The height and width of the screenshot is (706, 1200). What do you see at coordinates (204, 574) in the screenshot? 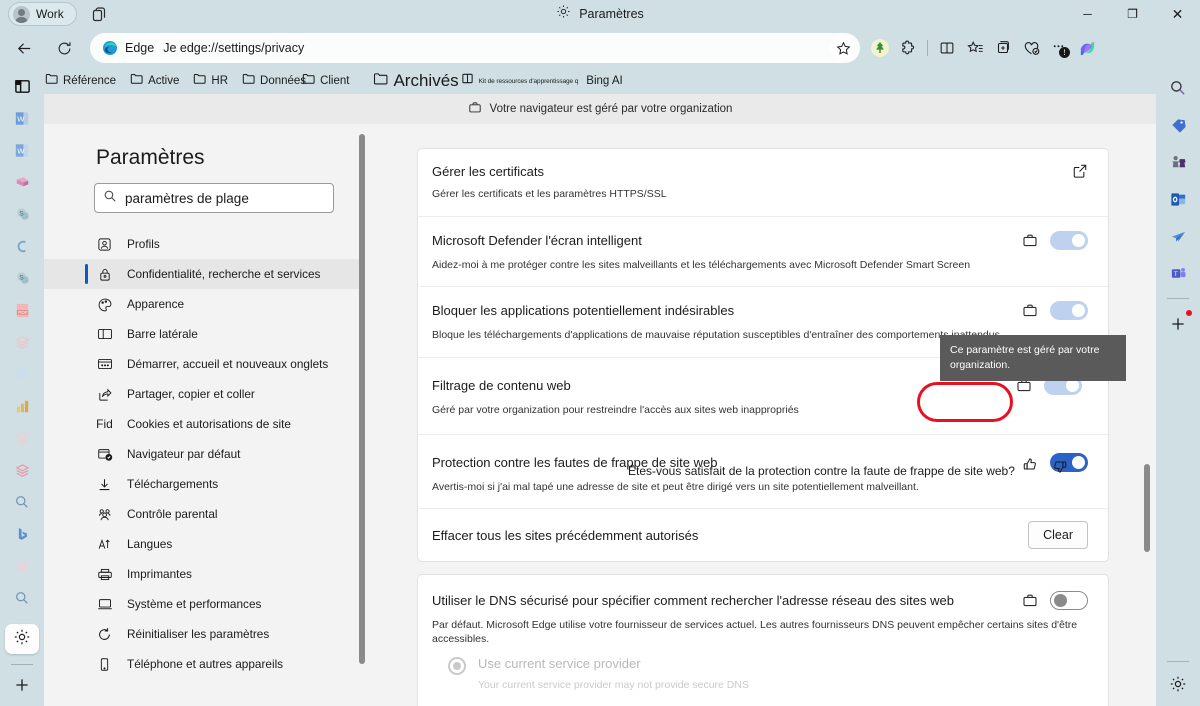
I see `sidebar-item-imprimantes: Imprimantes` at bounding box center [204, 574].